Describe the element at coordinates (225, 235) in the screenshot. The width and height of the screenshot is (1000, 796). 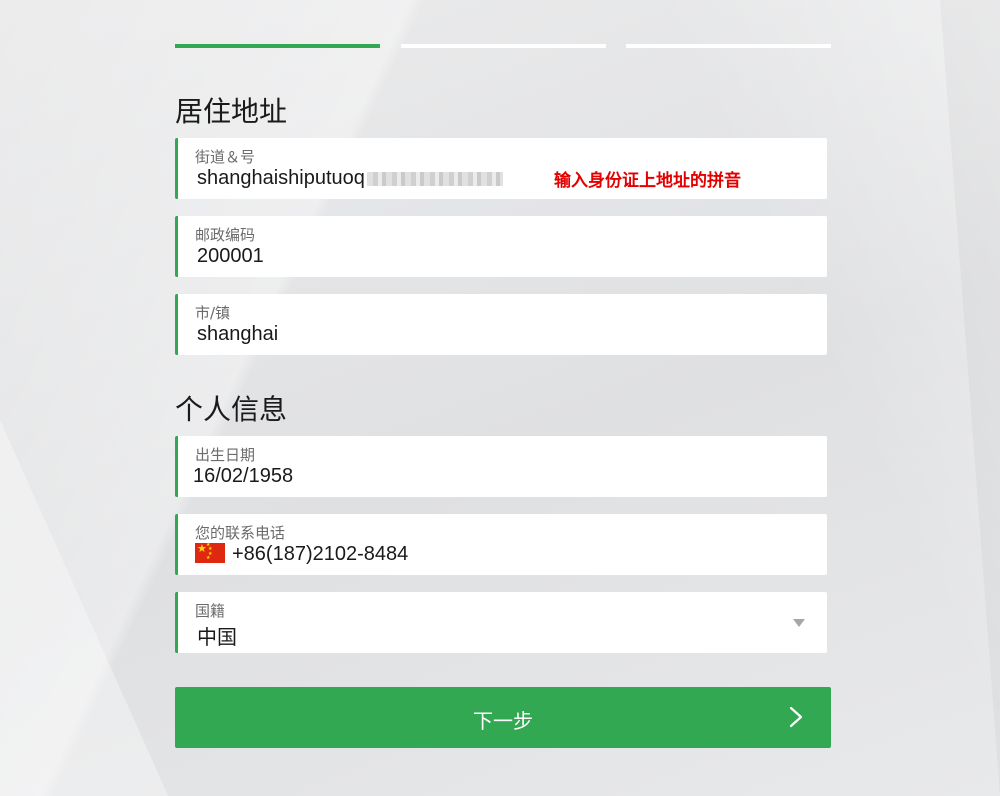
I see `postal-code-label: 邮政编码` at that location.